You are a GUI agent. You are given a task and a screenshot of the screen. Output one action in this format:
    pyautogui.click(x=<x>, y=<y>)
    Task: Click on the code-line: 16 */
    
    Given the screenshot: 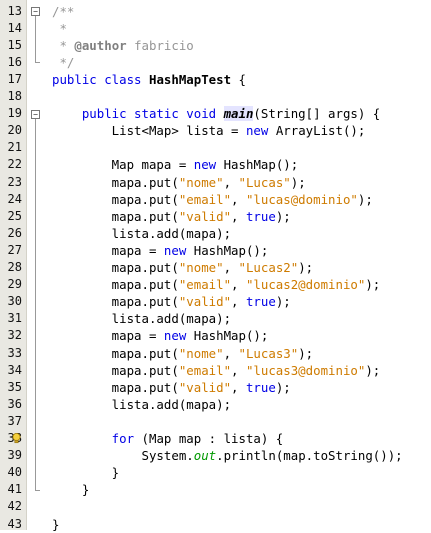 What is the action you would take?
    pyautogui.click(x=215, y=62)
    